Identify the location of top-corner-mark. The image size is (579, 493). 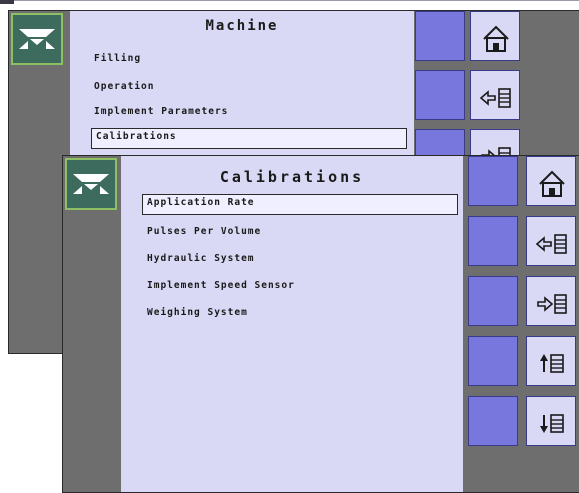
(7, 2).